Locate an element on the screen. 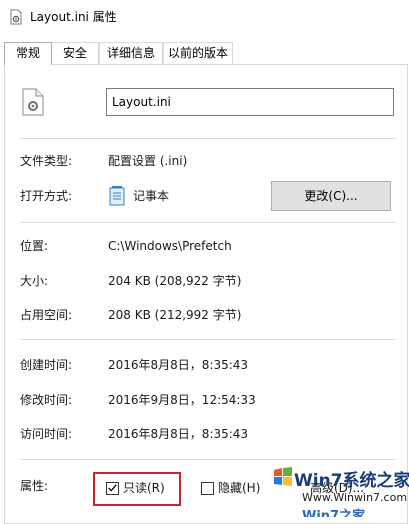 The height and width of the screenshot is (524, 409). created-label: 创建时间: is located at coordinates (46, 365).